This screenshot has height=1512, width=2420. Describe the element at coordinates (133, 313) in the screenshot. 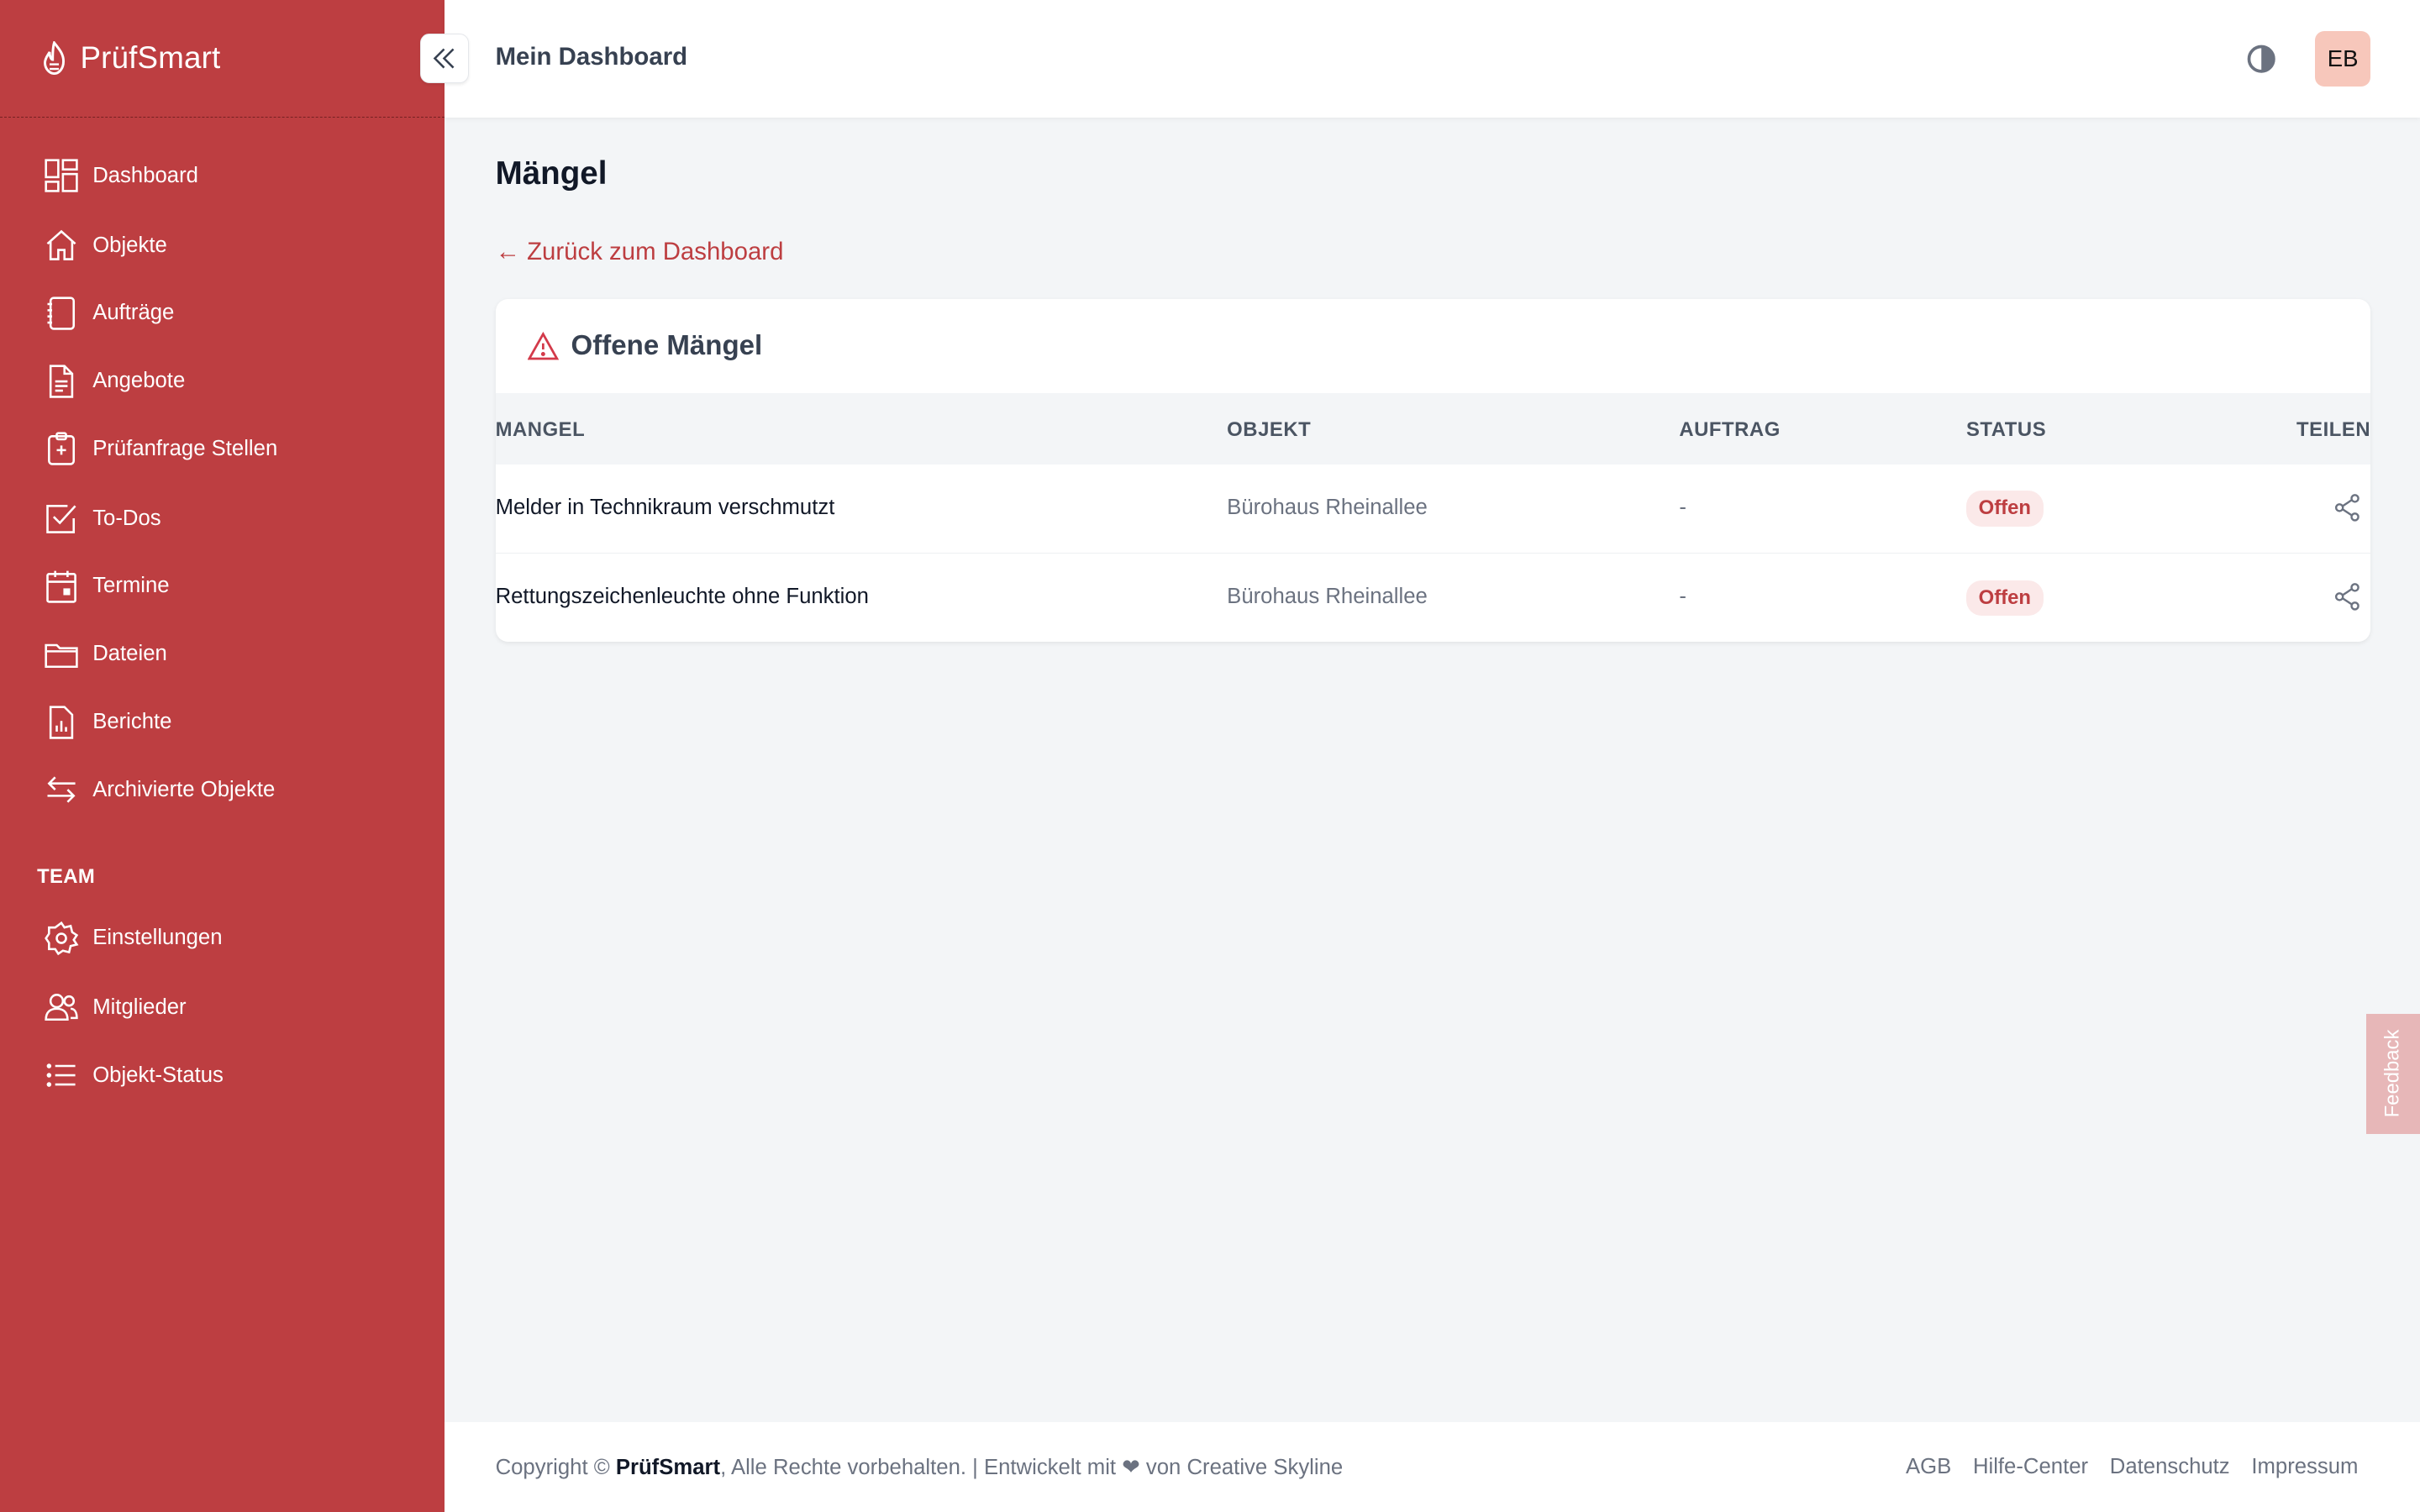

I see `sidebar-item-label: Aufträge` at that location.